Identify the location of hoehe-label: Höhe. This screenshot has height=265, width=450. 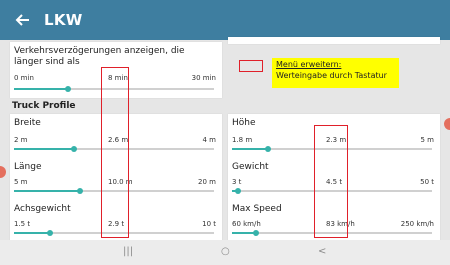
(244, 123).